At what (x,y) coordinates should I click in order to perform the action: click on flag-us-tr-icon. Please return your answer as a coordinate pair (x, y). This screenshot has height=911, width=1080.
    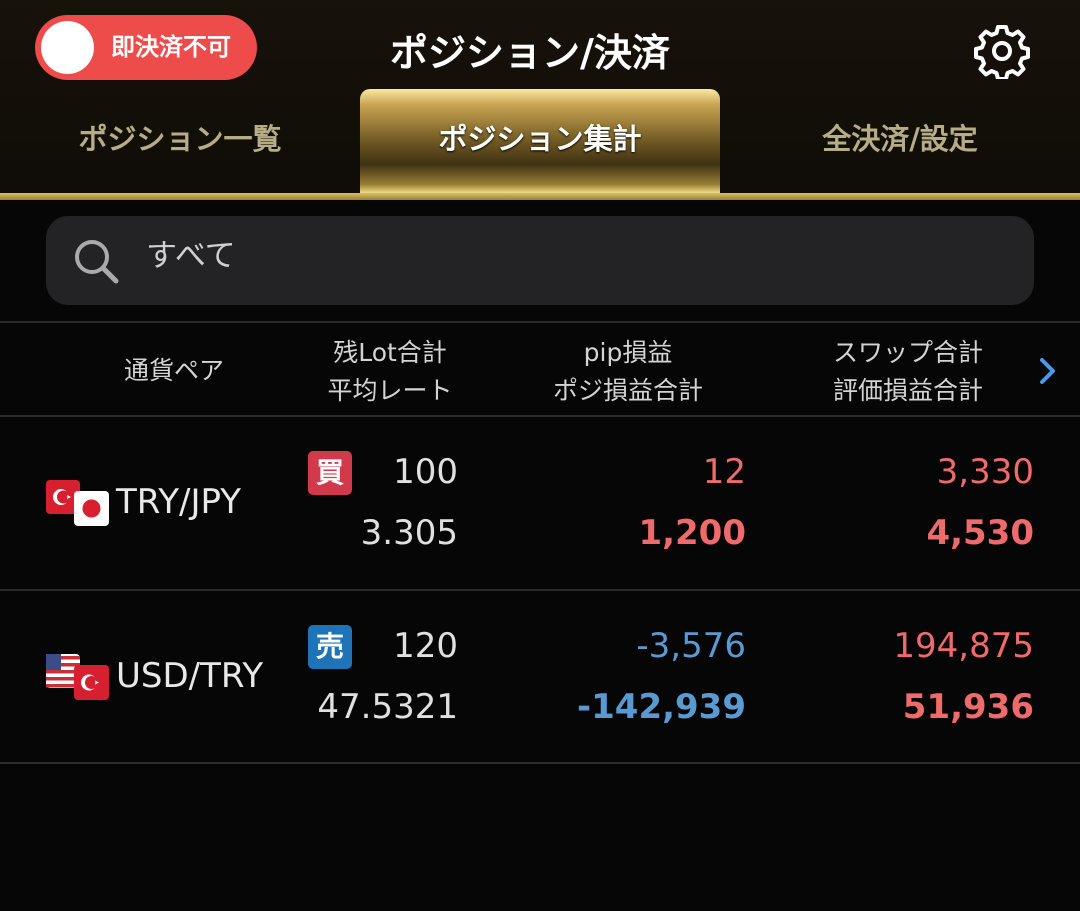
    Looking at the image, I should click on (77, 677).